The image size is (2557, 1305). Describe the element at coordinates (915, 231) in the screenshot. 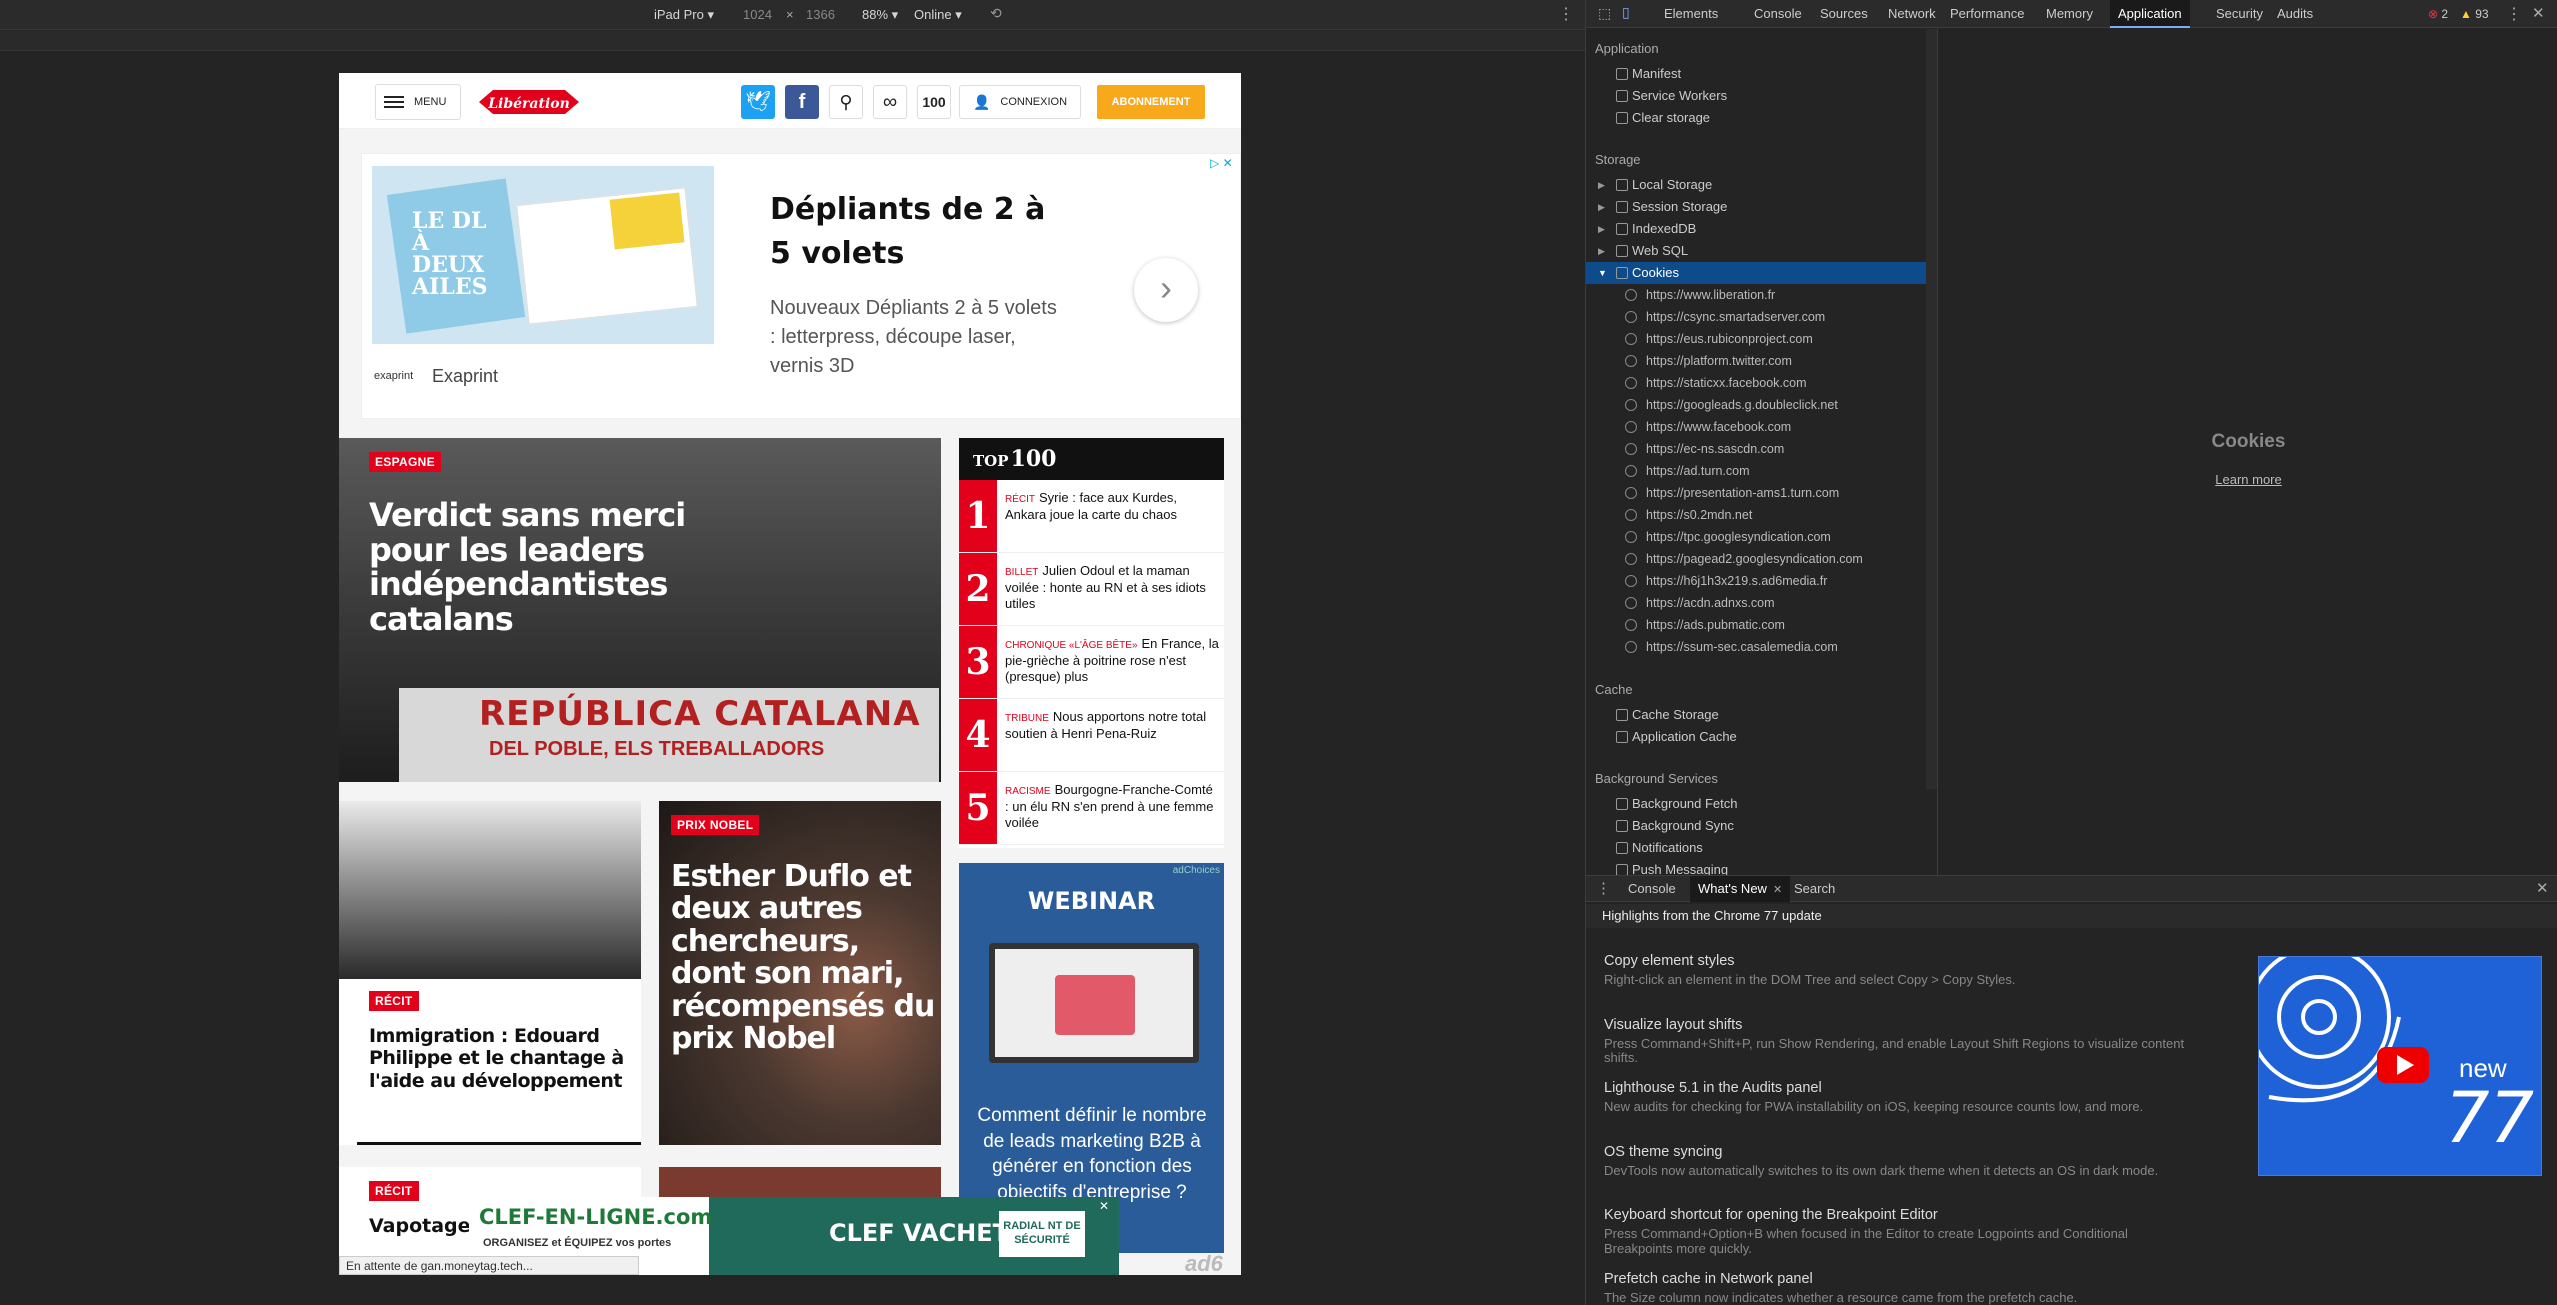

I see `ad-title: Dépliants de 2 à 5 volets` at that location.